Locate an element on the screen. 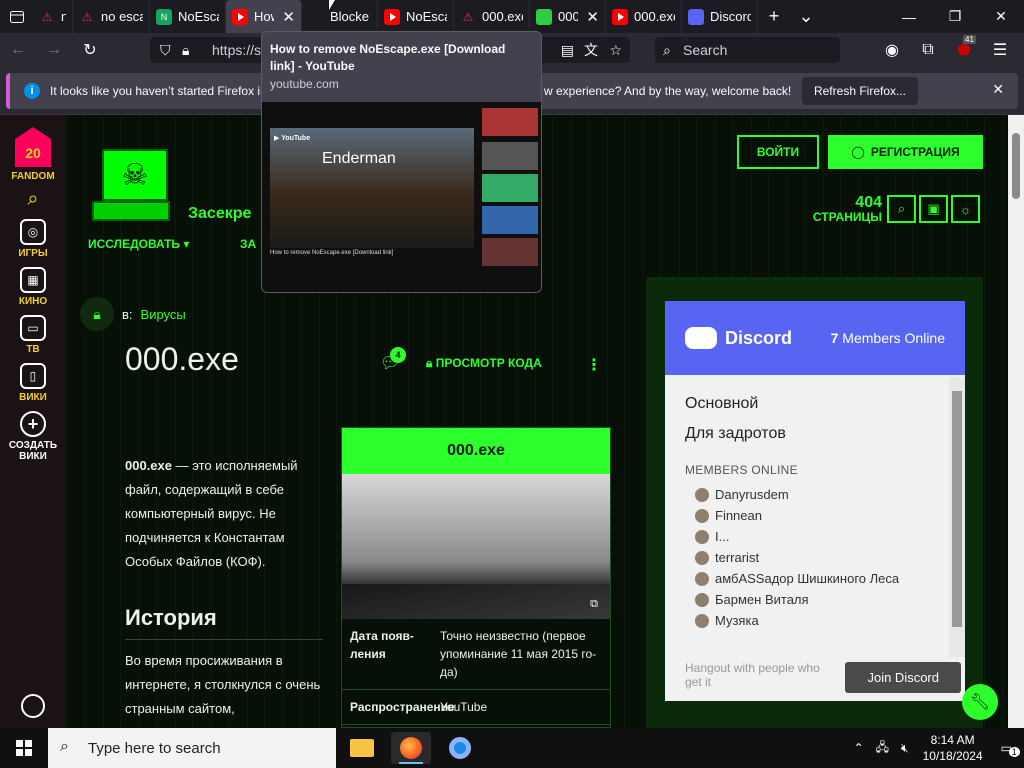 This screenshot has height=768, width=1024. join-discord-button: Join Discord is located at coordinates (903, 677).